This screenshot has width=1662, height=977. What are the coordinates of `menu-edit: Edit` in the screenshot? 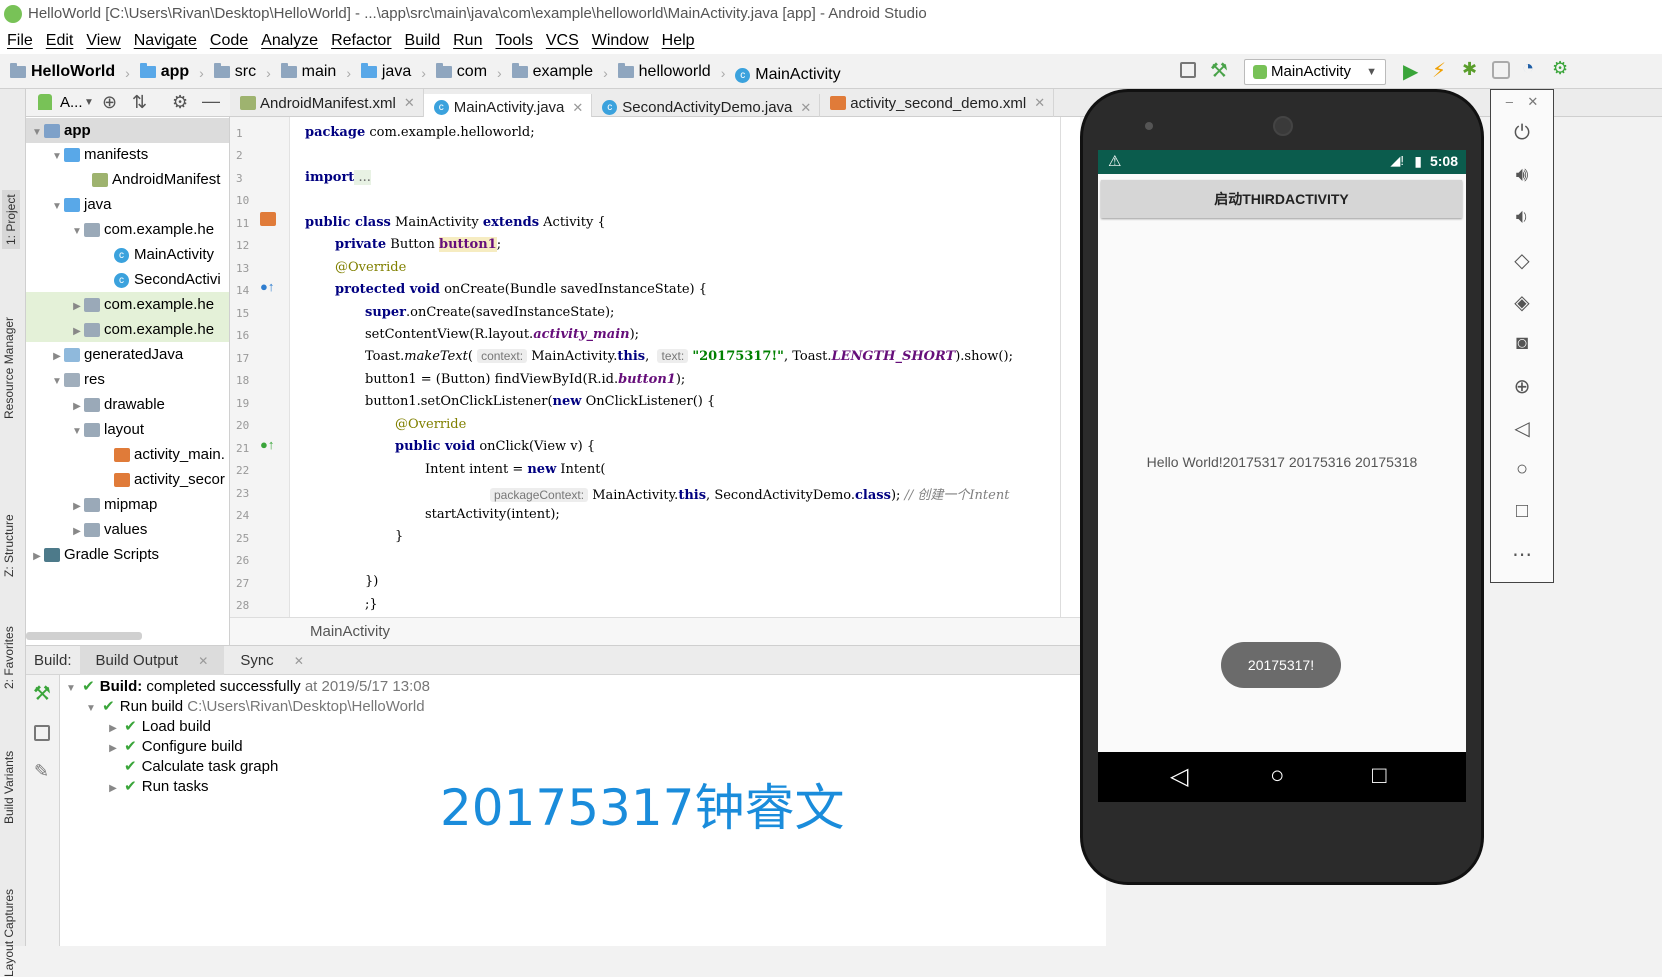 It's located at (59, 41).